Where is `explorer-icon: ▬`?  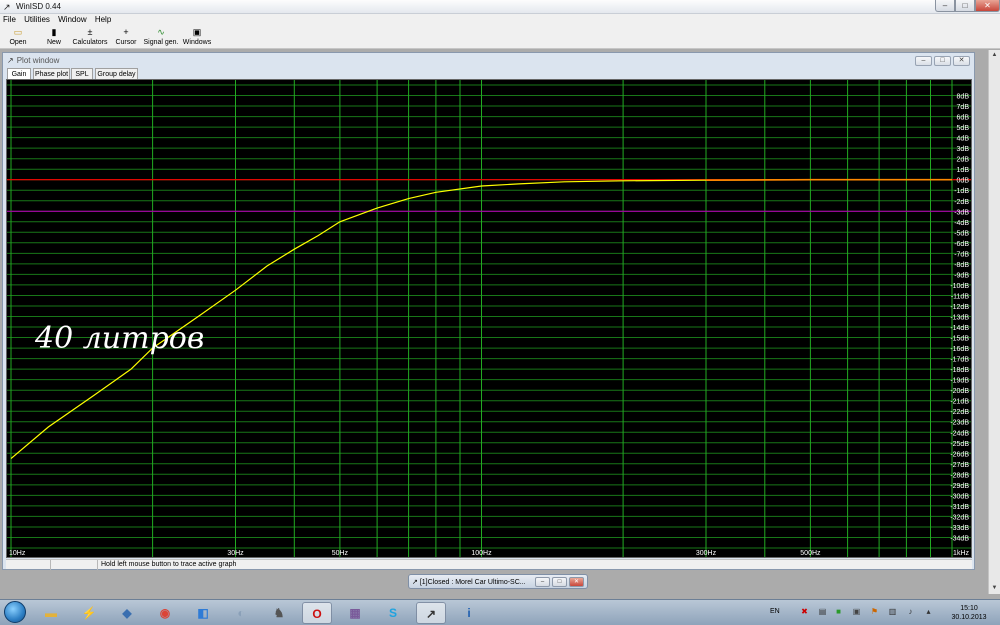
explorer-icon: ▬ is located at coordinates (51, 613).